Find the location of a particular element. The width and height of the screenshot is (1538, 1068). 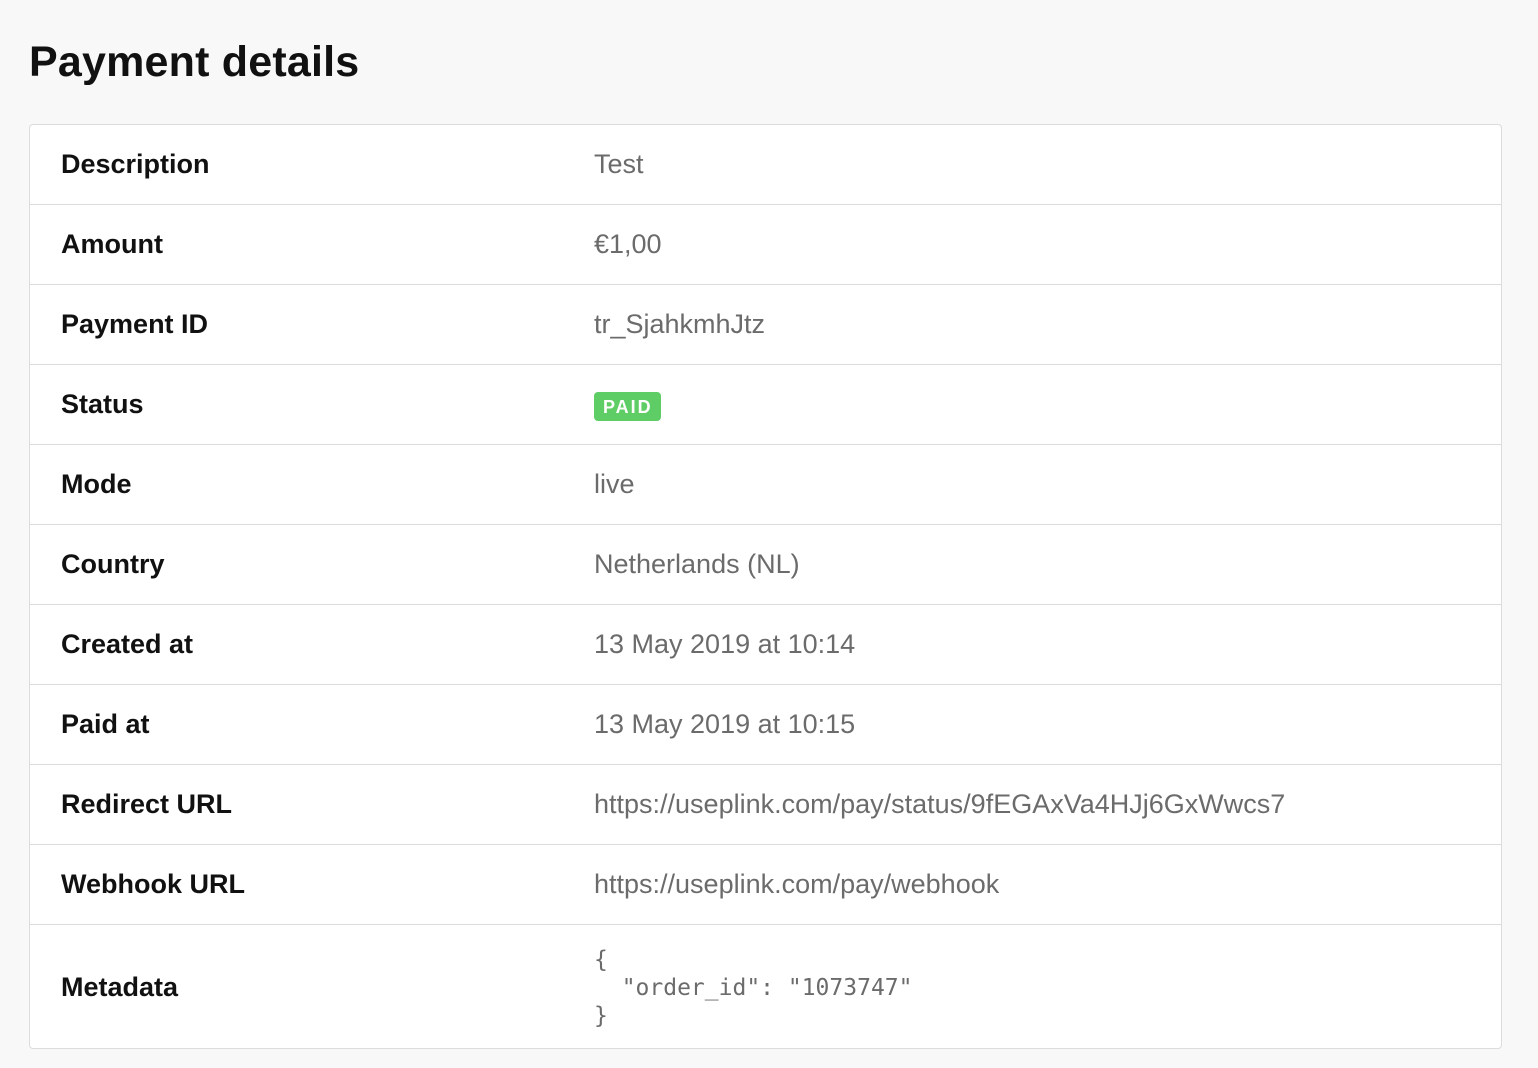

amount-label: Amount is located at coordinates (112, 244).